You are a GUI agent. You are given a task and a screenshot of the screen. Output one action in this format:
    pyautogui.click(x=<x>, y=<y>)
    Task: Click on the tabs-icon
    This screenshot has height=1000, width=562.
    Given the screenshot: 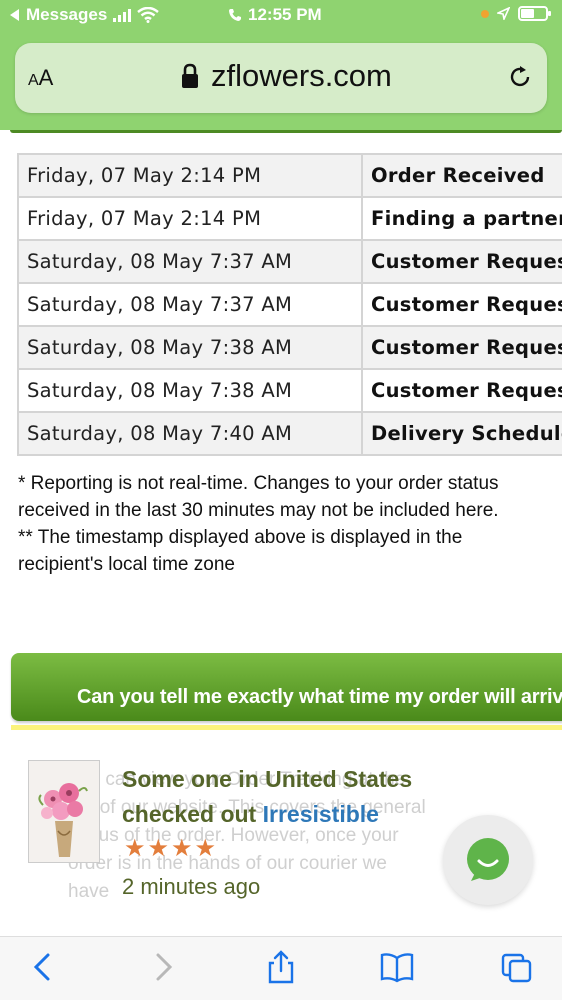 What is the action you would take?
    pyautogui.click(x=517, y=967)
    